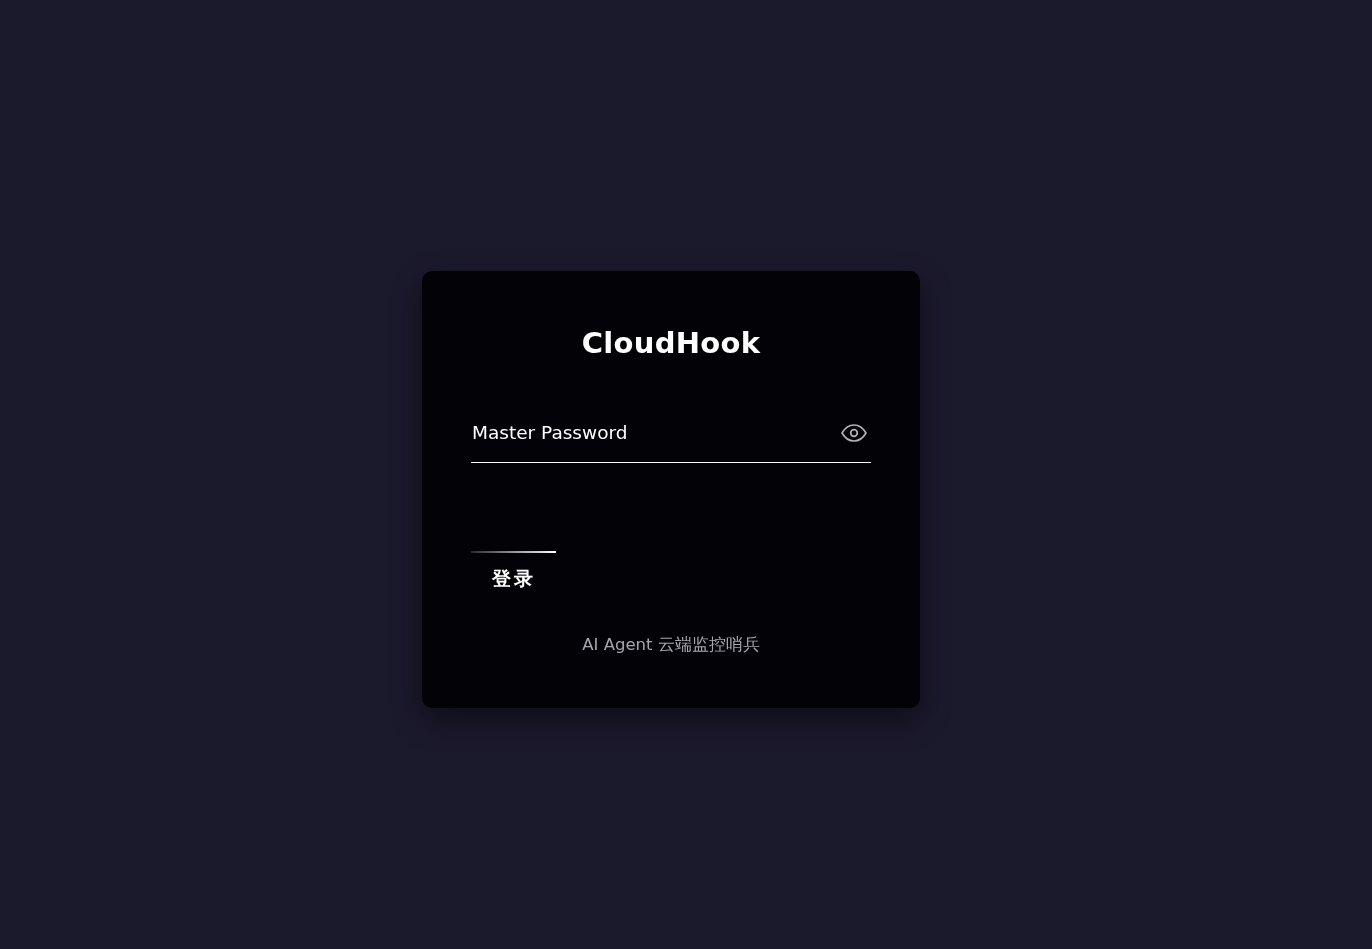 The width and height of the screenshot is (1372, 949). I want to click on password-field: Master Password, so click(671, 437).